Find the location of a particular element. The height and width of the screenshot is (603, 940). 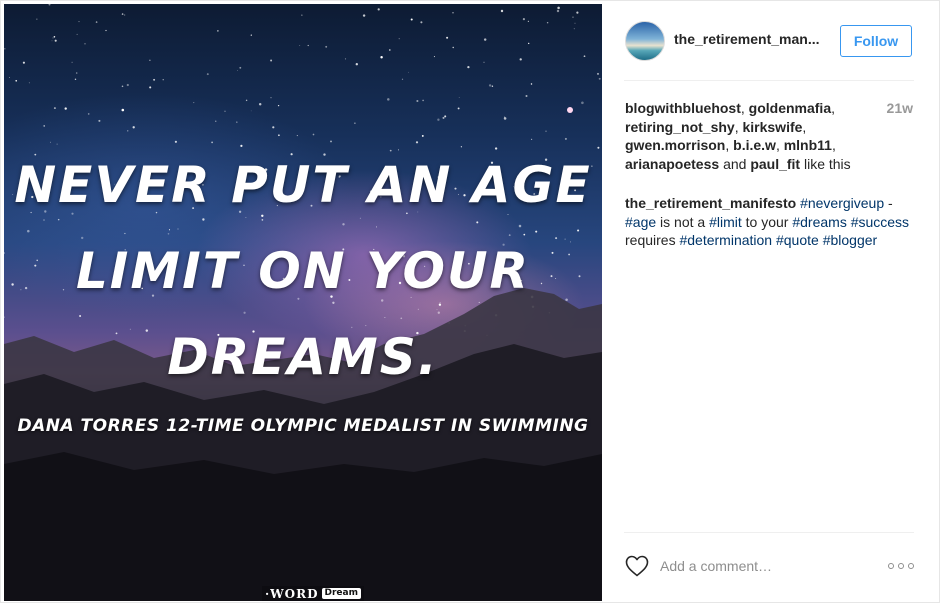

comment-bar is located at coordinates (769, 567).